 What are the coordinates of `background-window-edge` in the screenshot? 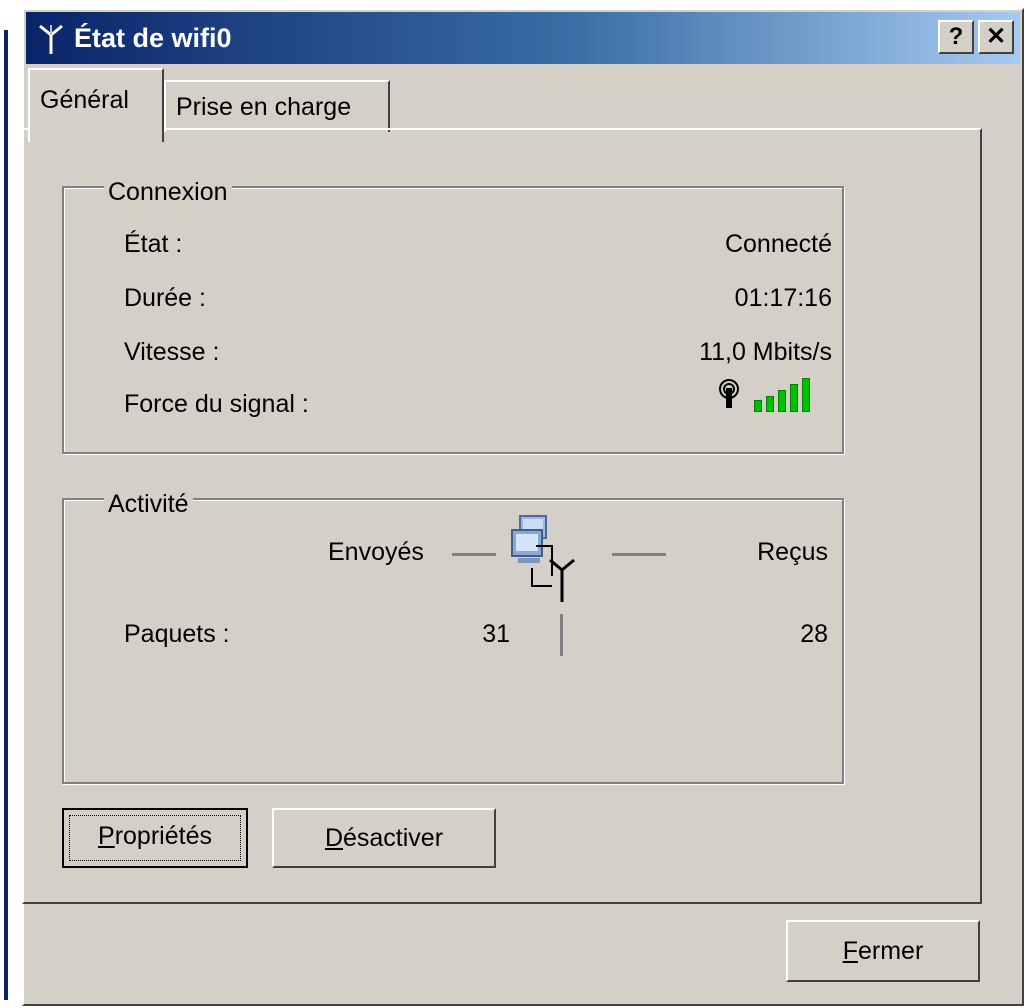 It's located at (6, 515).